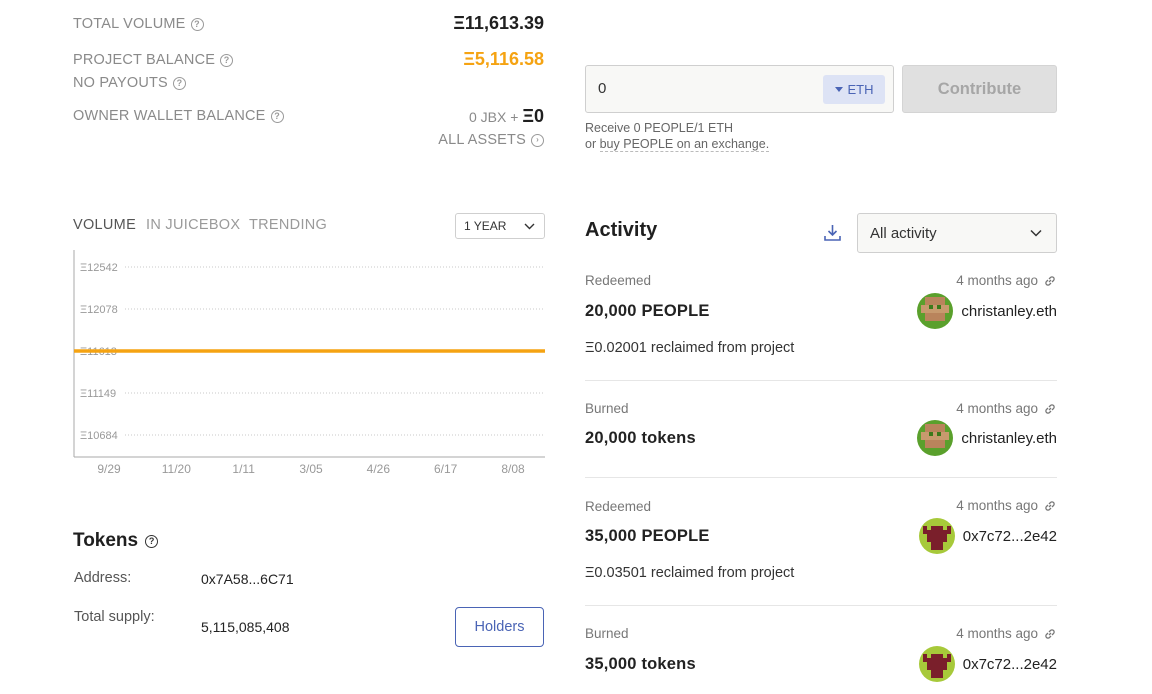 This screenshot has height=694, width=1152. I want to click on y-tick-label: Ξ12078, so click(99, 310).